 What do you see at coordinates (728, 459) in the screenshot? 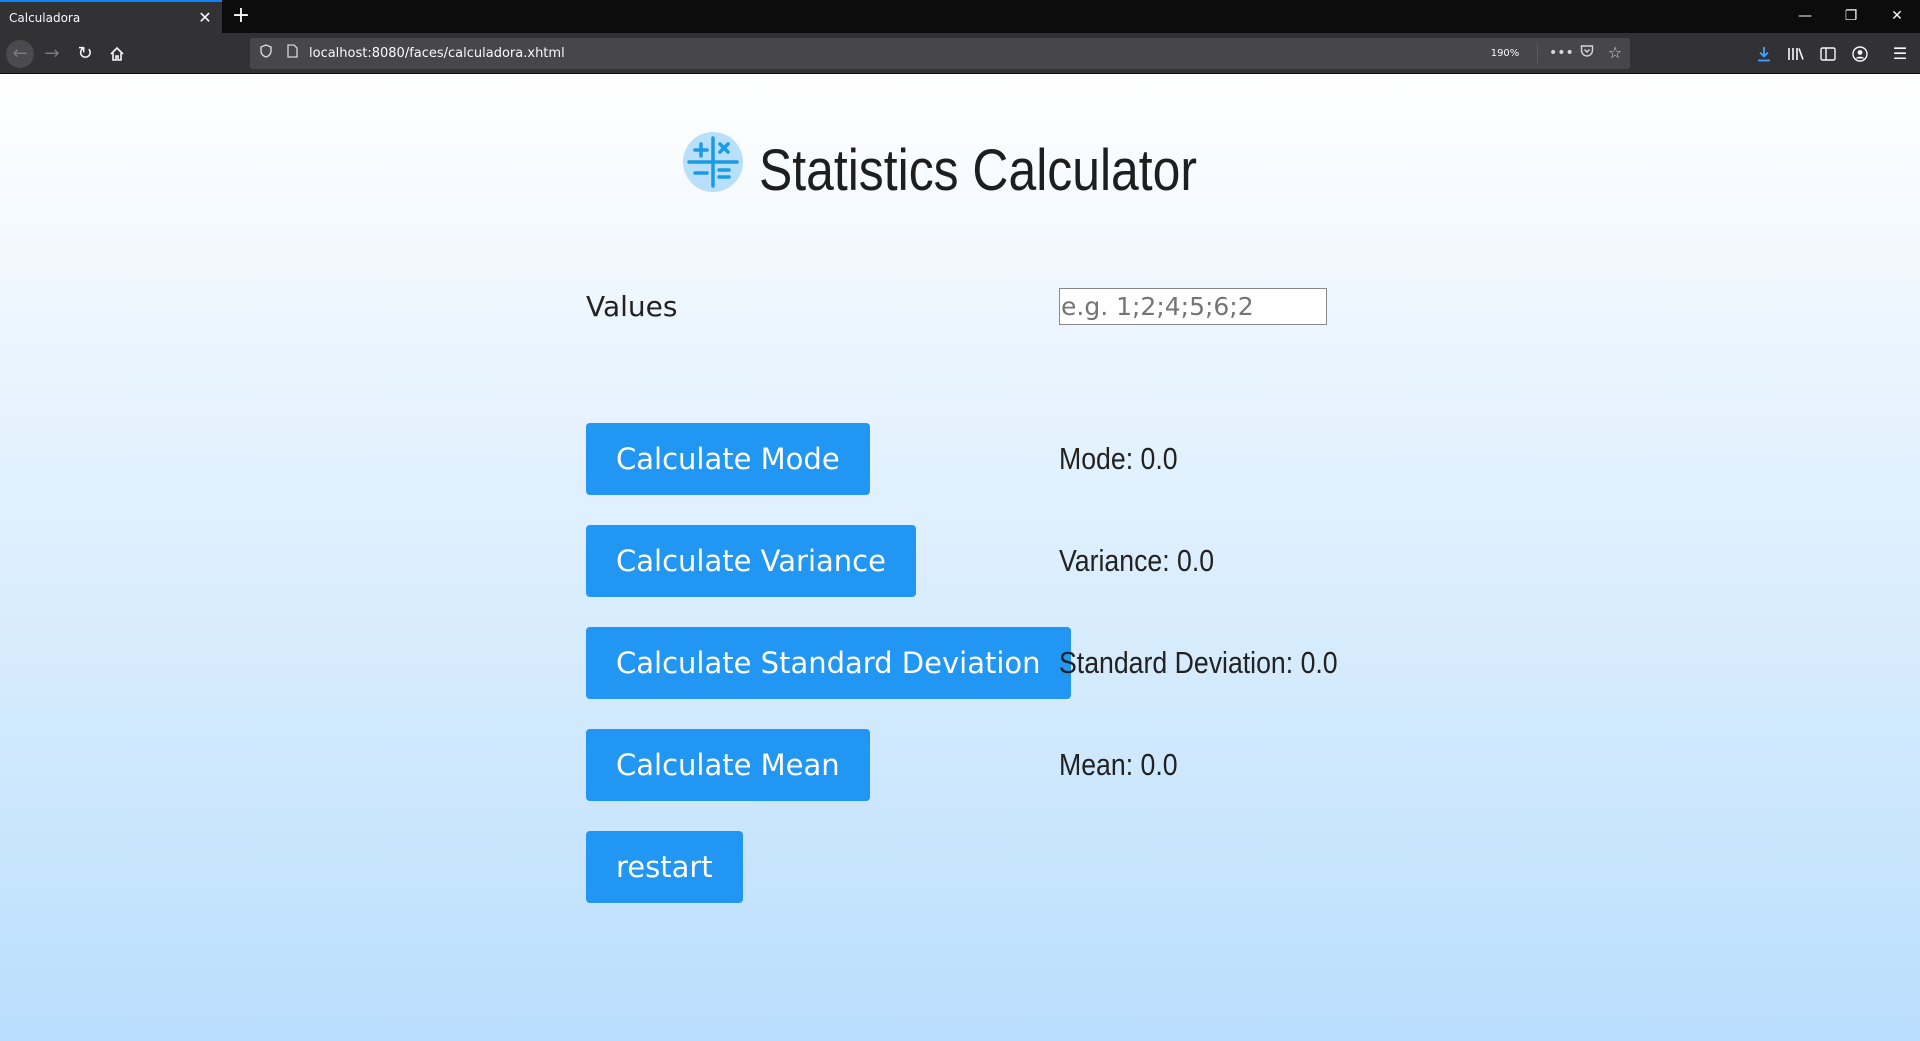
I see `calculate-mode-button: Calculate Mode` at bounding box center [728, 459].